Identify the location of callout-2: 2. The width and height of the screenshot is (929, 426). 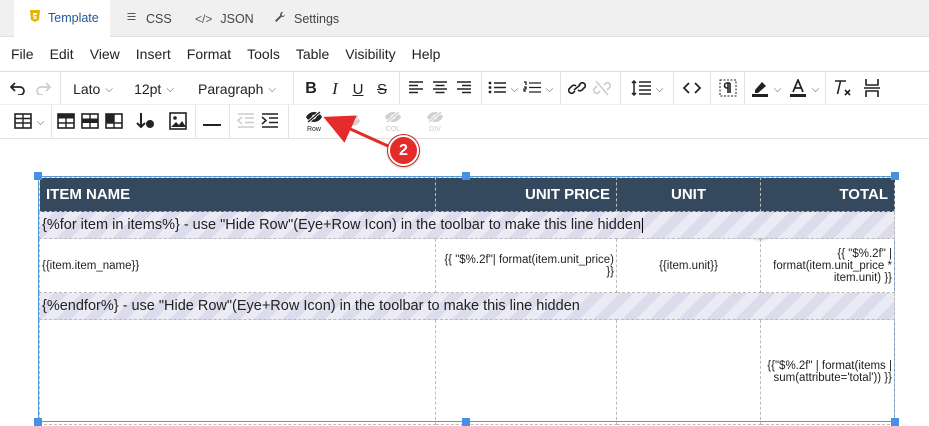
(403, 150).